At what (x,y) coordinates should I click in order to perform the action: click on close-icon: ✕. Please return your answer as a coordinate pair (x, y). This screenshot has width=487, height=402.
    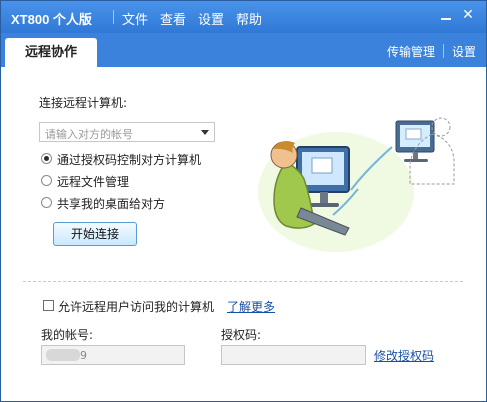
    Looking at the image, I should click on (468, 15).